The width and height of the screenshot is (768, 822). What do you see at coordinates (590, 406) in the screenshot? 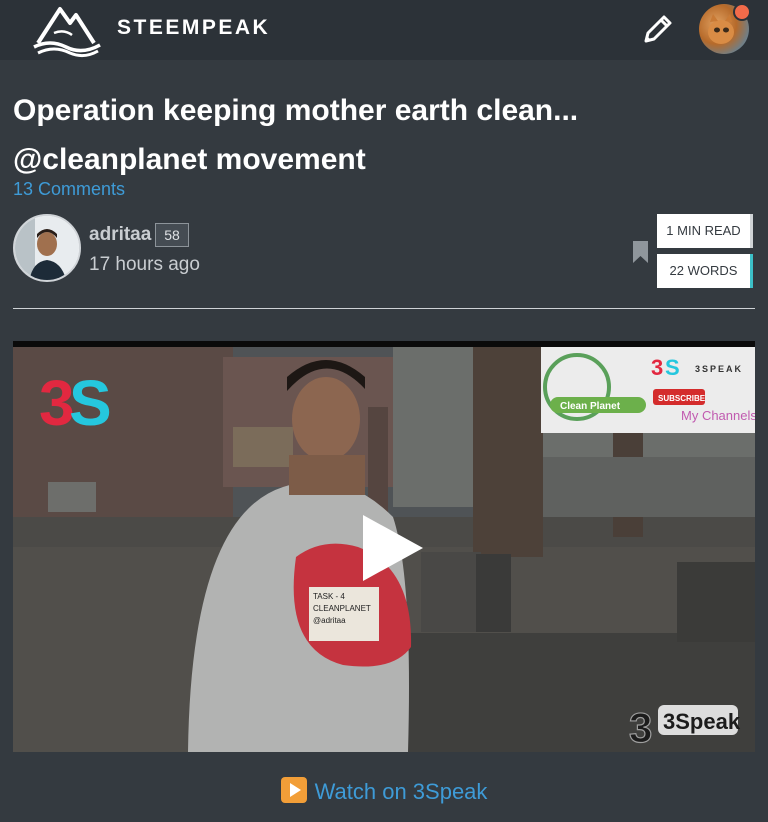
I see `overlay-clean-planet: Clean Planet` at bounding box center [590, 406].